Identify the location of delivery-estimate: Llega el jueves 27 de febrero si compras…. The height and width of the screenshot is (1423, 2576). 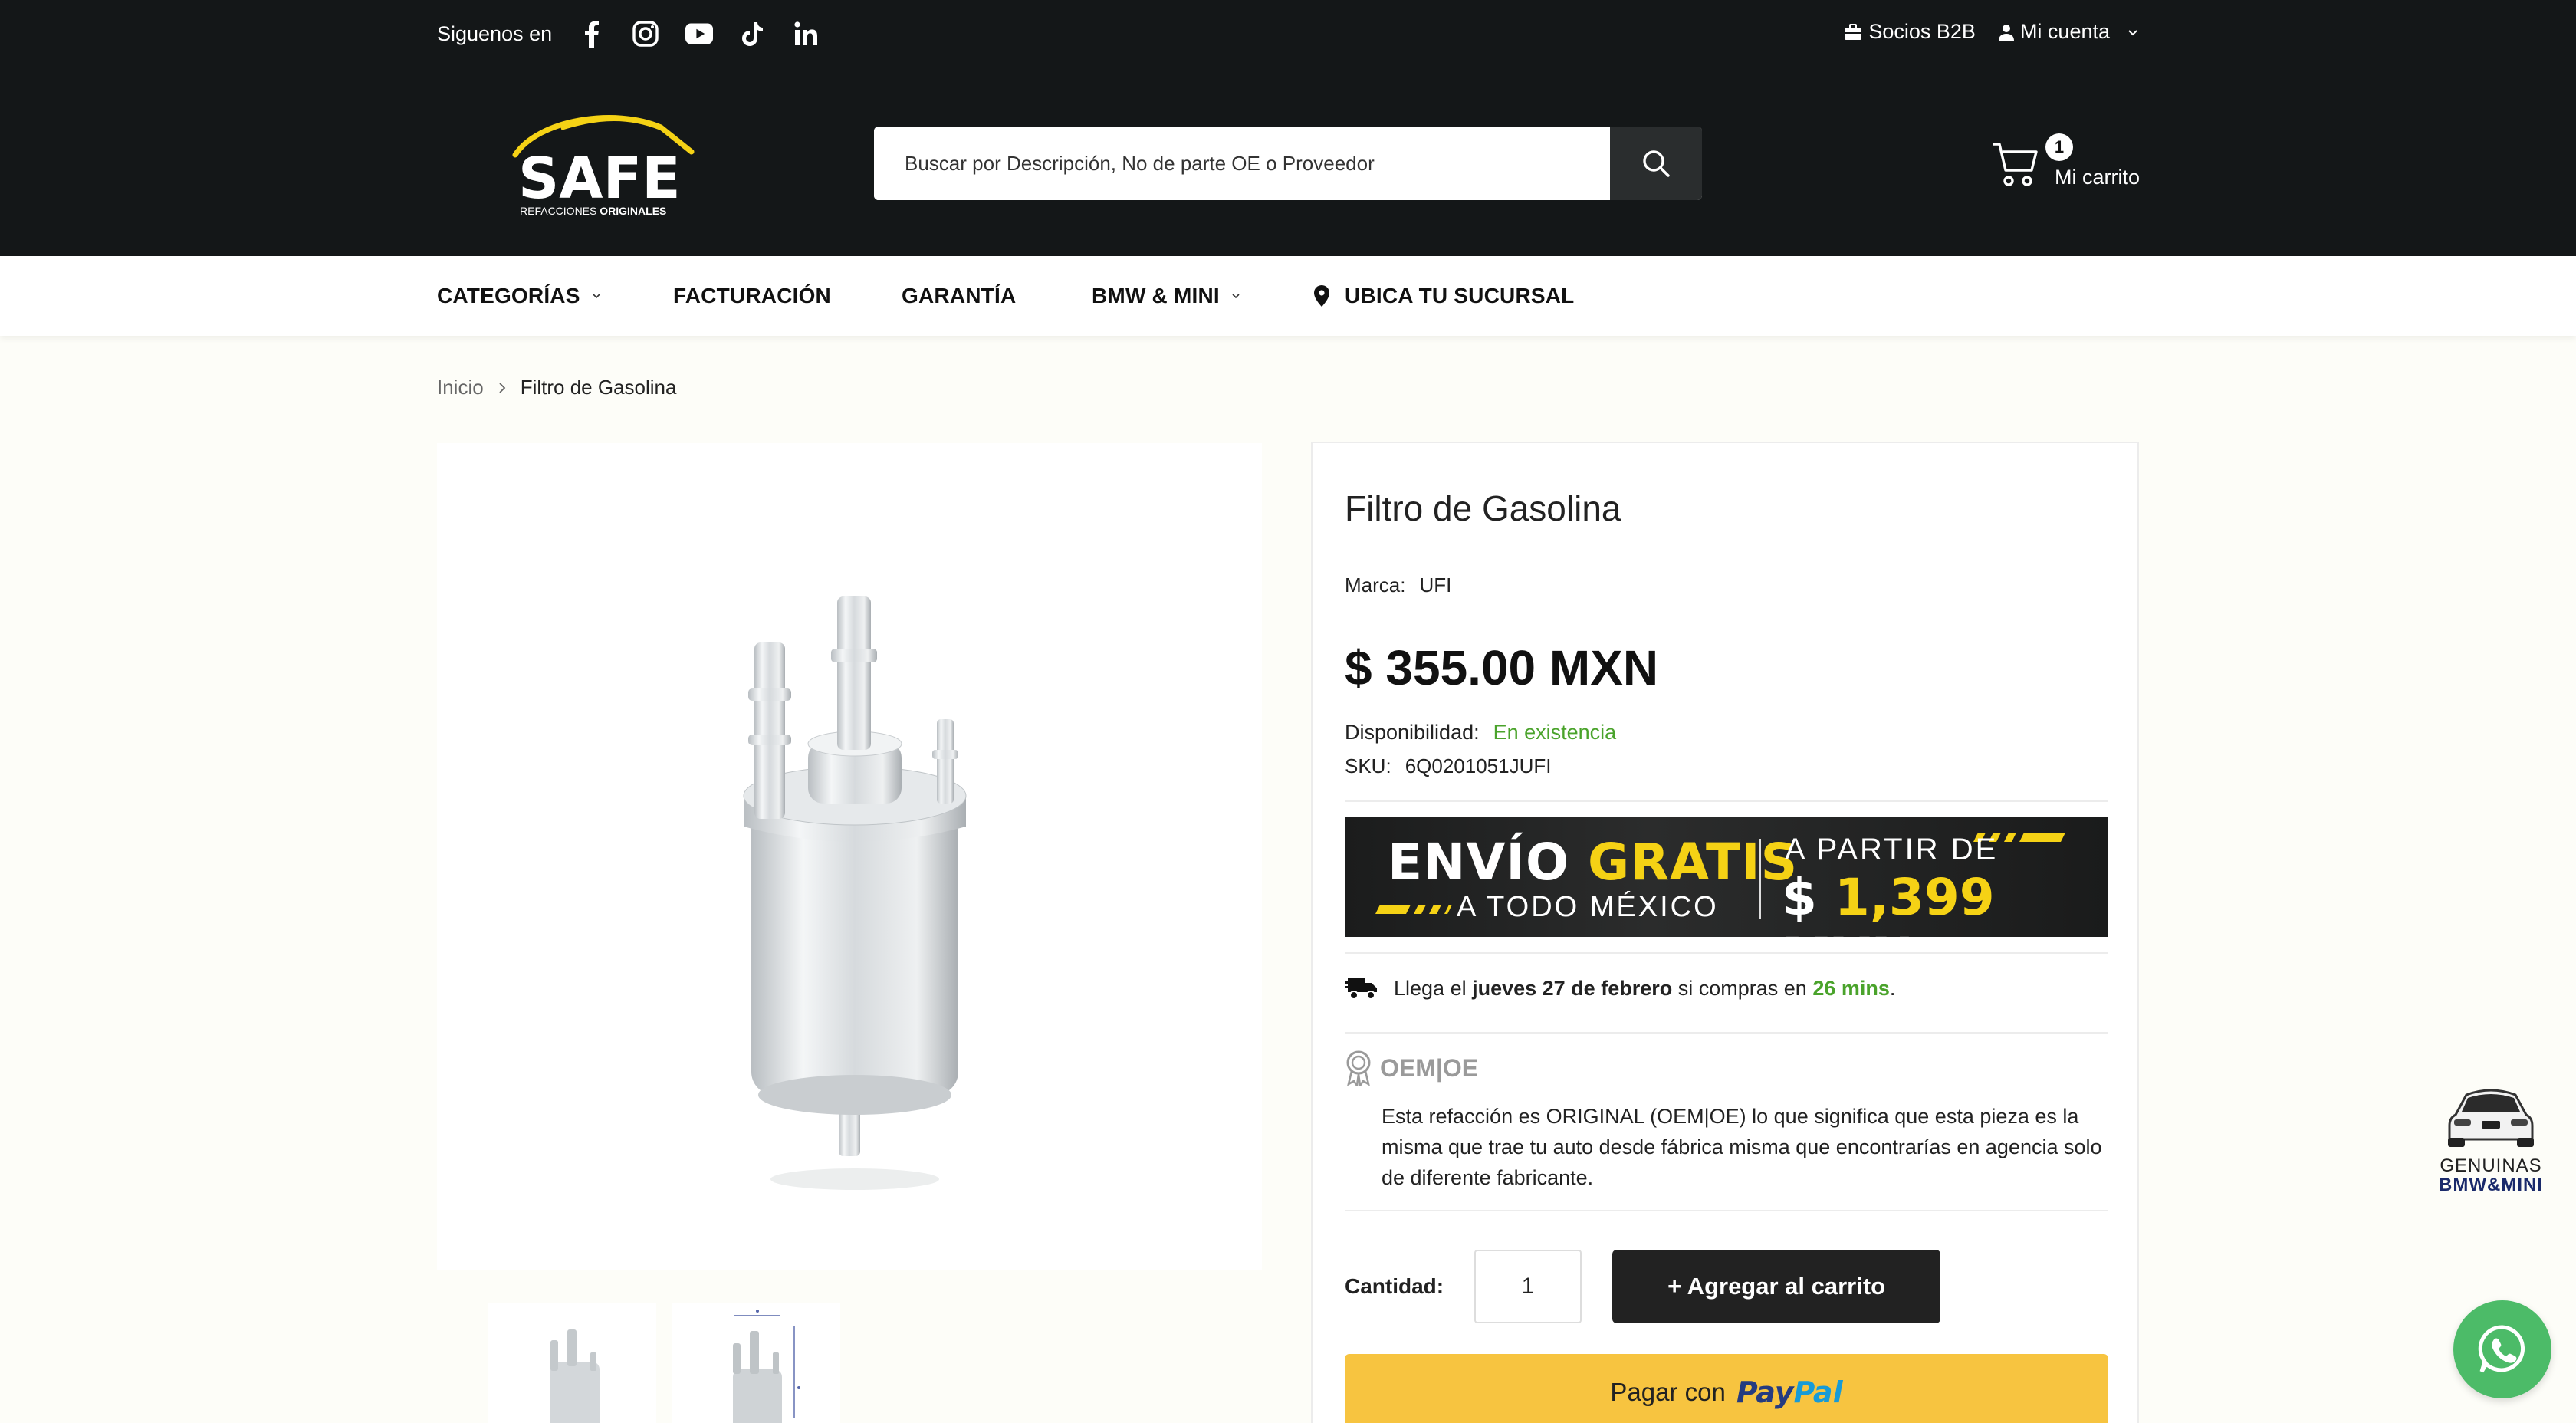
(1620, 988).